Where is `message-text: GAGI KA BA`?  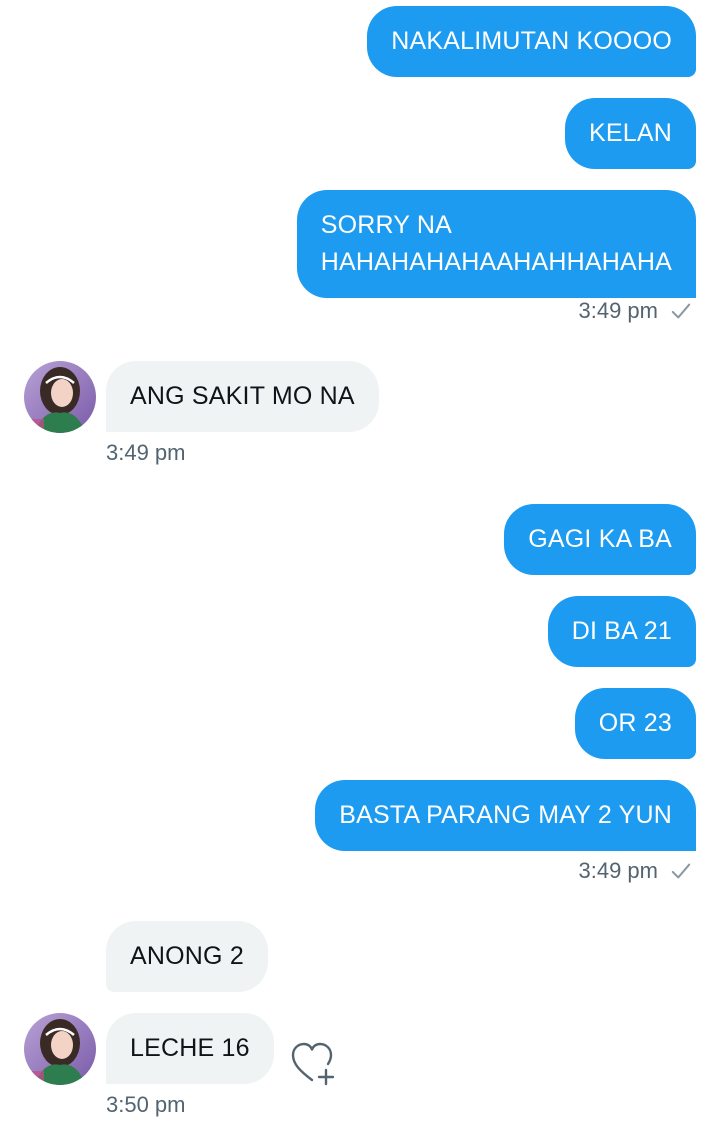
message-text: GAGI KA BA is located at coordinates (600, 539).